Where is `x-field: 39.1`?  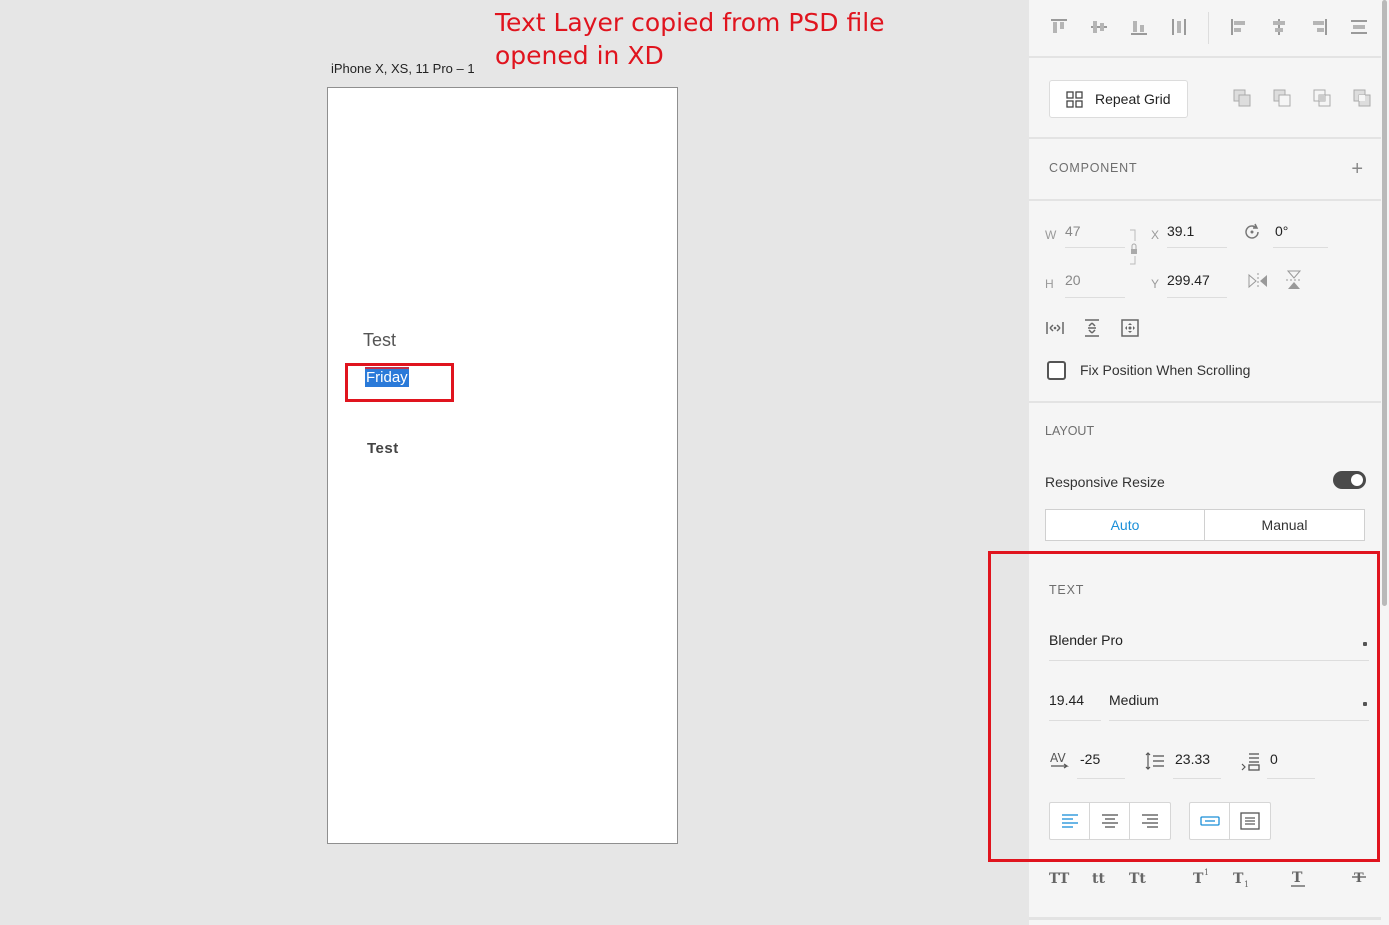 x-field: 39.1 is located at coordinates (1180, 231).